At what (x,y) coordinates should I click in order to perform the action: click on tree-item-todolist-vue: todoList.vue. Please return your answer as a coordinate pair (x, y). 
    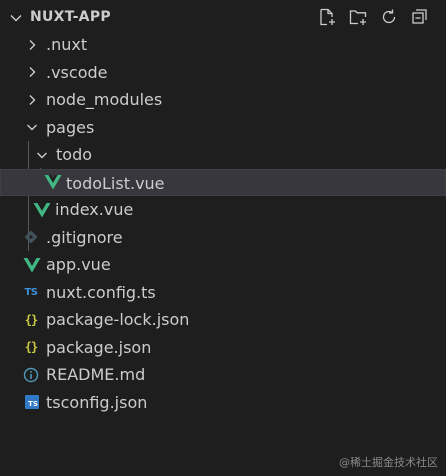
    Looking at the image, I should click on (223, 182).